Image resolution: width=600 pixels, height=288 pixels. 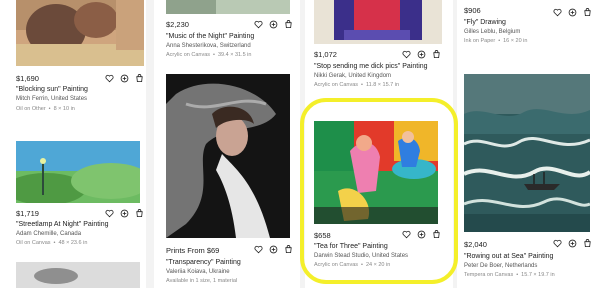 What do you see at coordinates (73, 243) in the screenshot?
I see `dimensions: 48 × 23.6 in` at bounding box center [73, 243].